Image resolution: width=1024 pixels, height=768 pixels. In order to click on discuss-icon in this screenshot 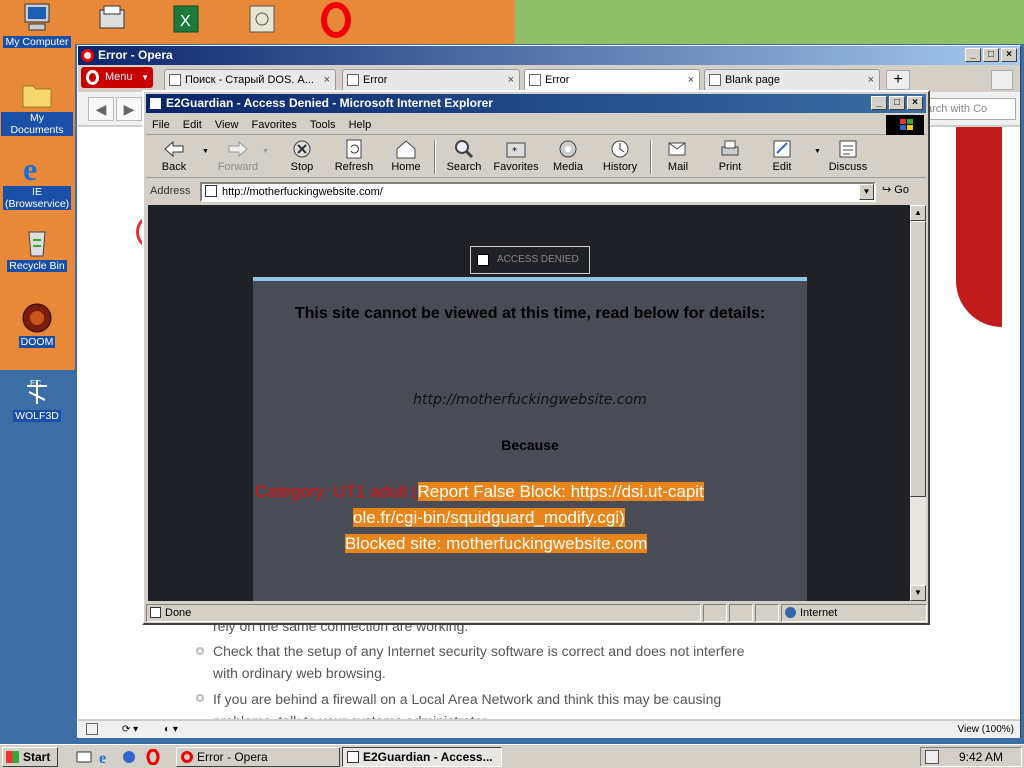, I will do `click(848, 149)`.